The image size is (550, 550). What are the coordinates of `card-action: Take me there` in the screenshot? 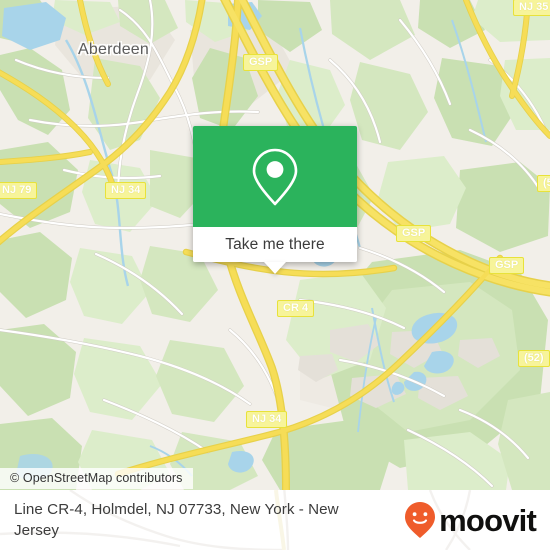 It's located at (275, 244).